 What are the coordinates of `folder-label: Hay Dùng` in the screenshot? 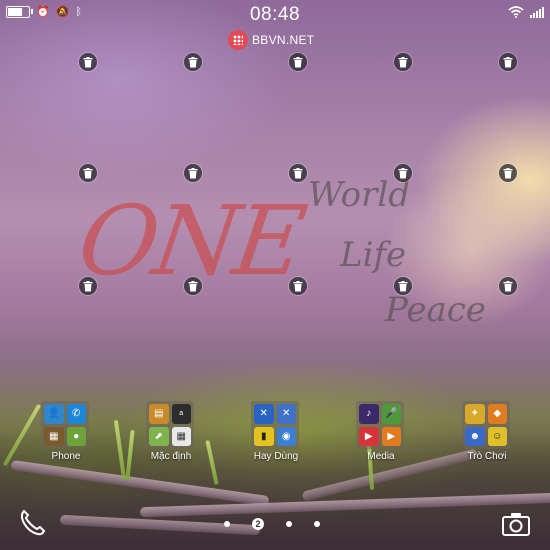 It's located at (276, 456).